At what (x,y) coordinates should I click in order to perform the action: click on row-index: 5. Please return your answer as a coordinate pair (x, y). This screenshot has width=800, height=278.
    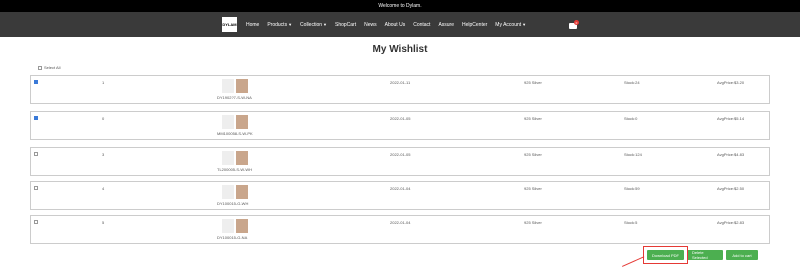
    Looking at the image, I should click on (103, 222).